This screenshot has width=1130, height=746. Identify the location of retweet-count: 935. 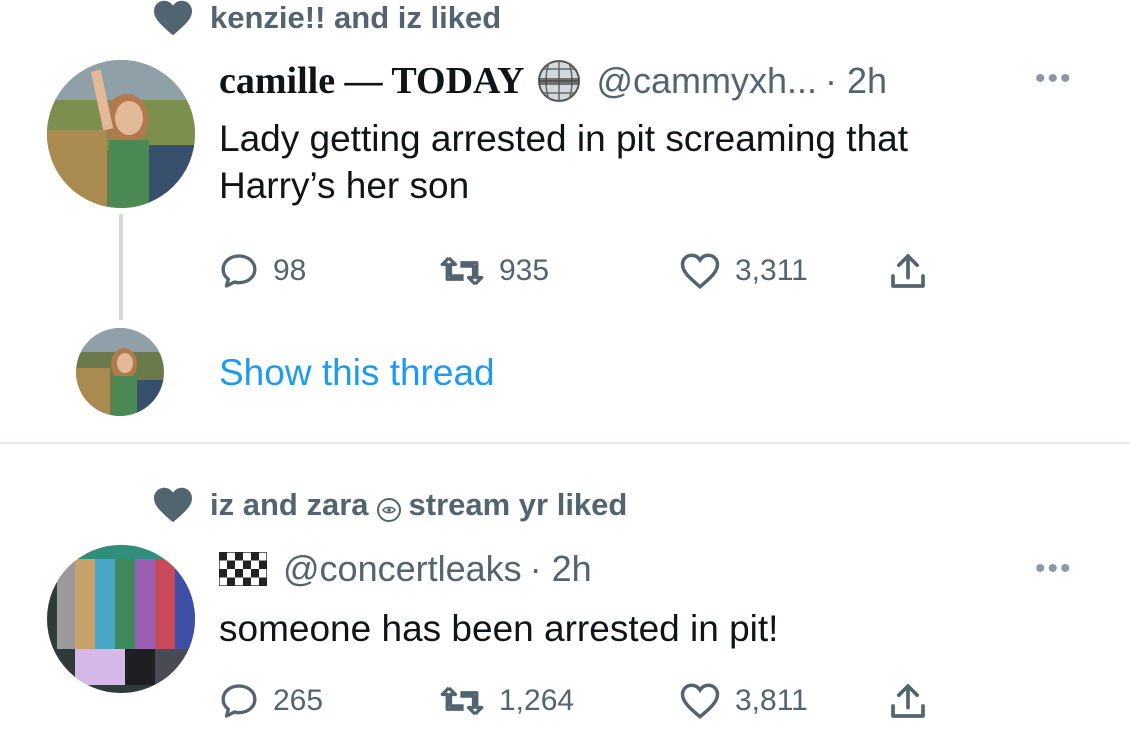
(524, 270).